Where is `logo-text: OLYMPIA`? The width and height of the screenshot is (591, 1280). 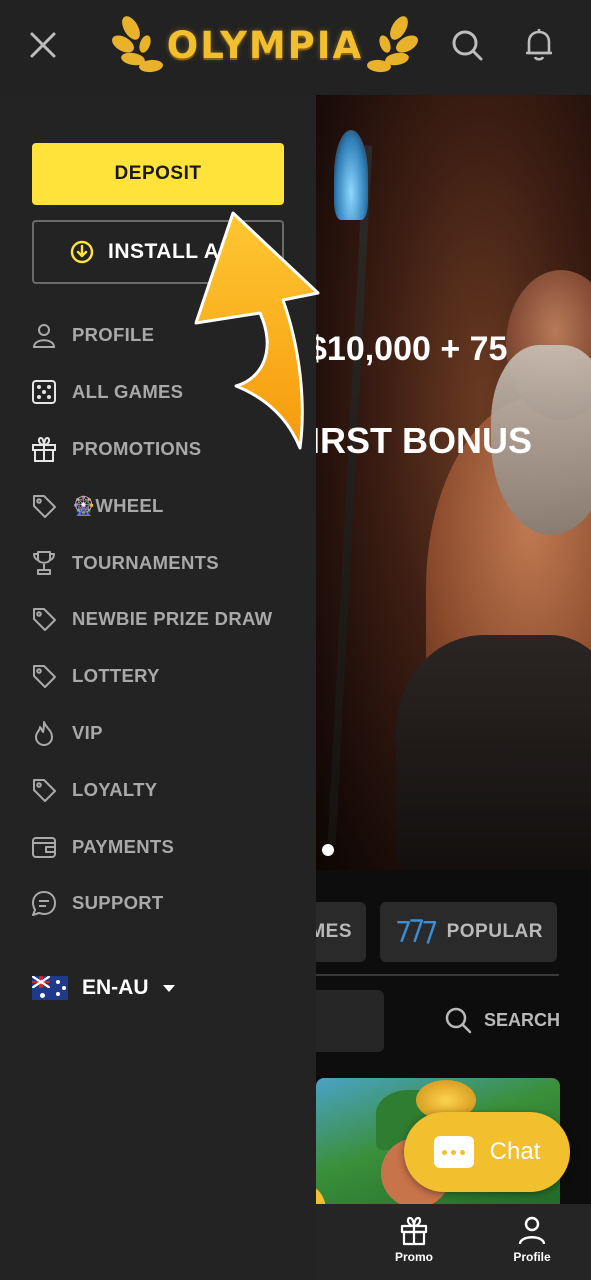
logo-text: OLYMPIA is located at coordinates (265, 45).